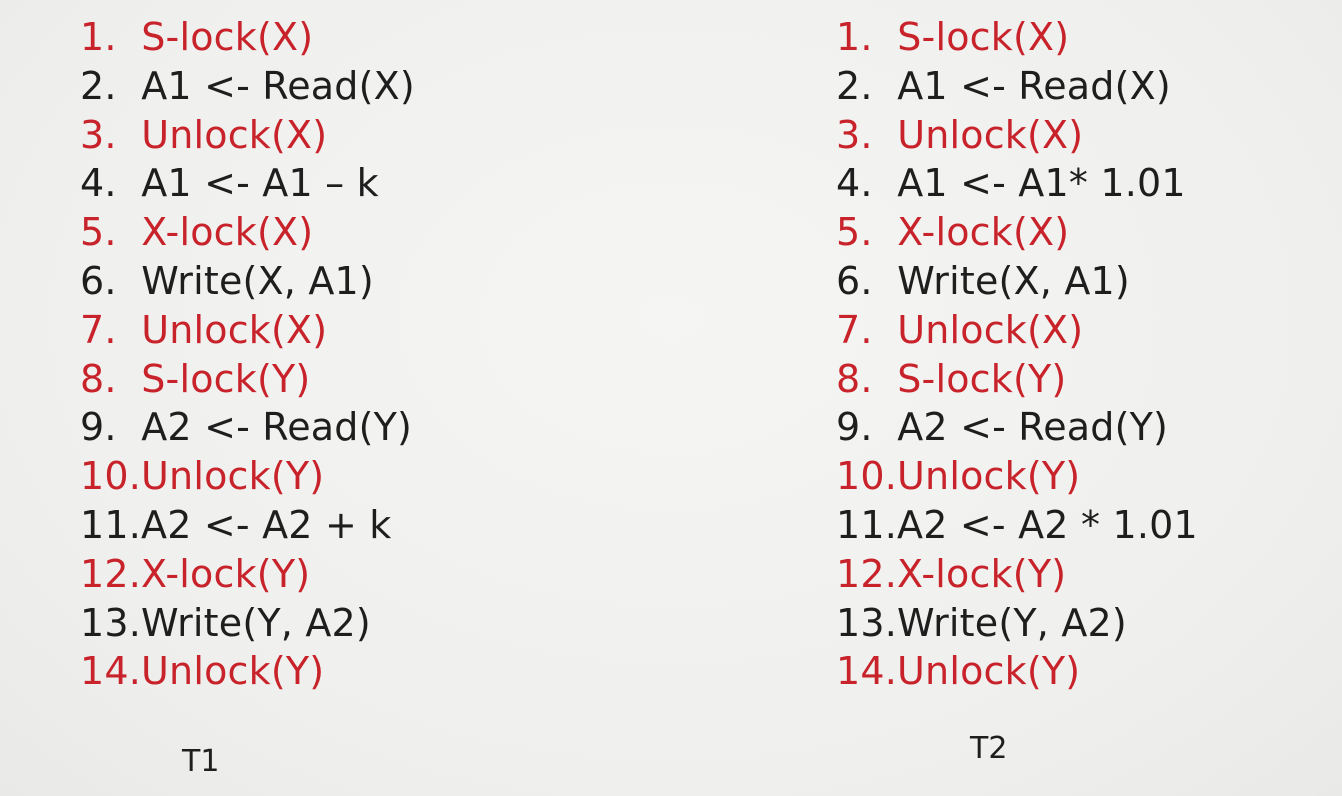  I want to click on t2-step: 14.Unlock(Y), so click(958, 671).